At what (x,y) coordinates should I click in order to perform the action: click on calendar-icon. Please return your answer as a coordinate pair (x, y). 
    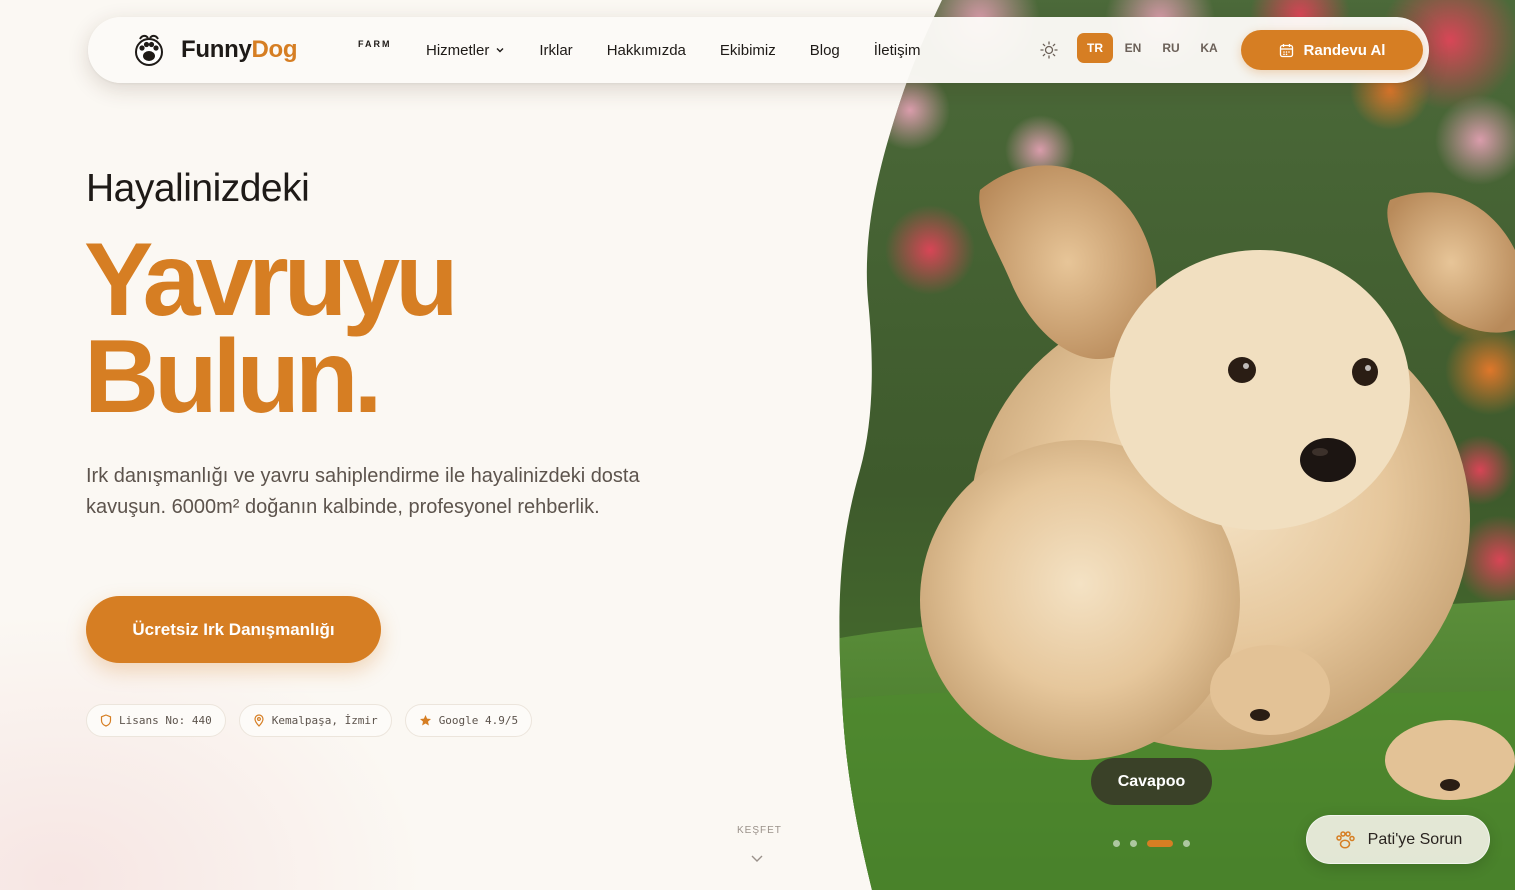
    Looking at the image, I should click on (1286, 50).